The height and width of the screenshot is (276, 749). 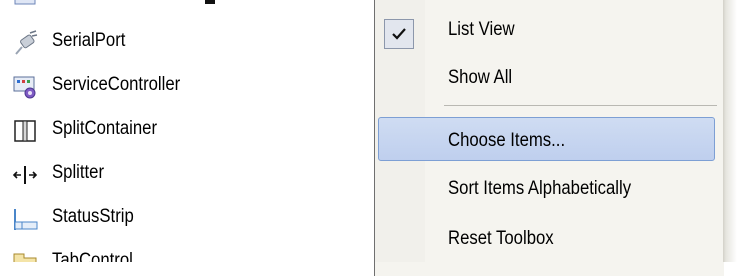 What do you see at coordinates (92, 256) in the screenshot?
I see `toolbox-item-label: TabControl` at bounding box center [92, 256].